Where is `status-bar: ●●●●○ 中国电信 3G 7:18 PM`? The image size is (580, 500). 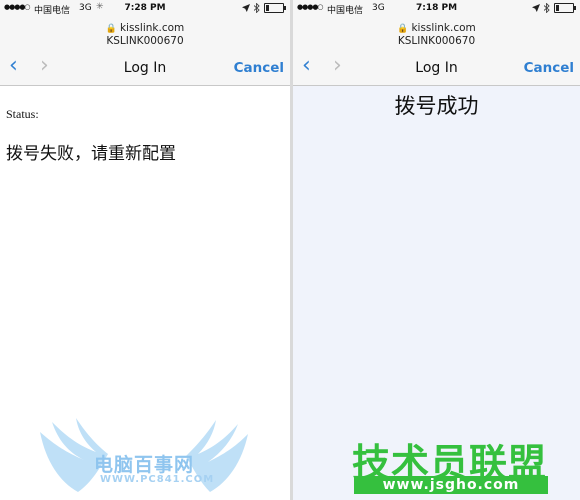 status-bar: ●●●●○ 中国电信 3G 7:18 PM is located at coordinates (436, 8).